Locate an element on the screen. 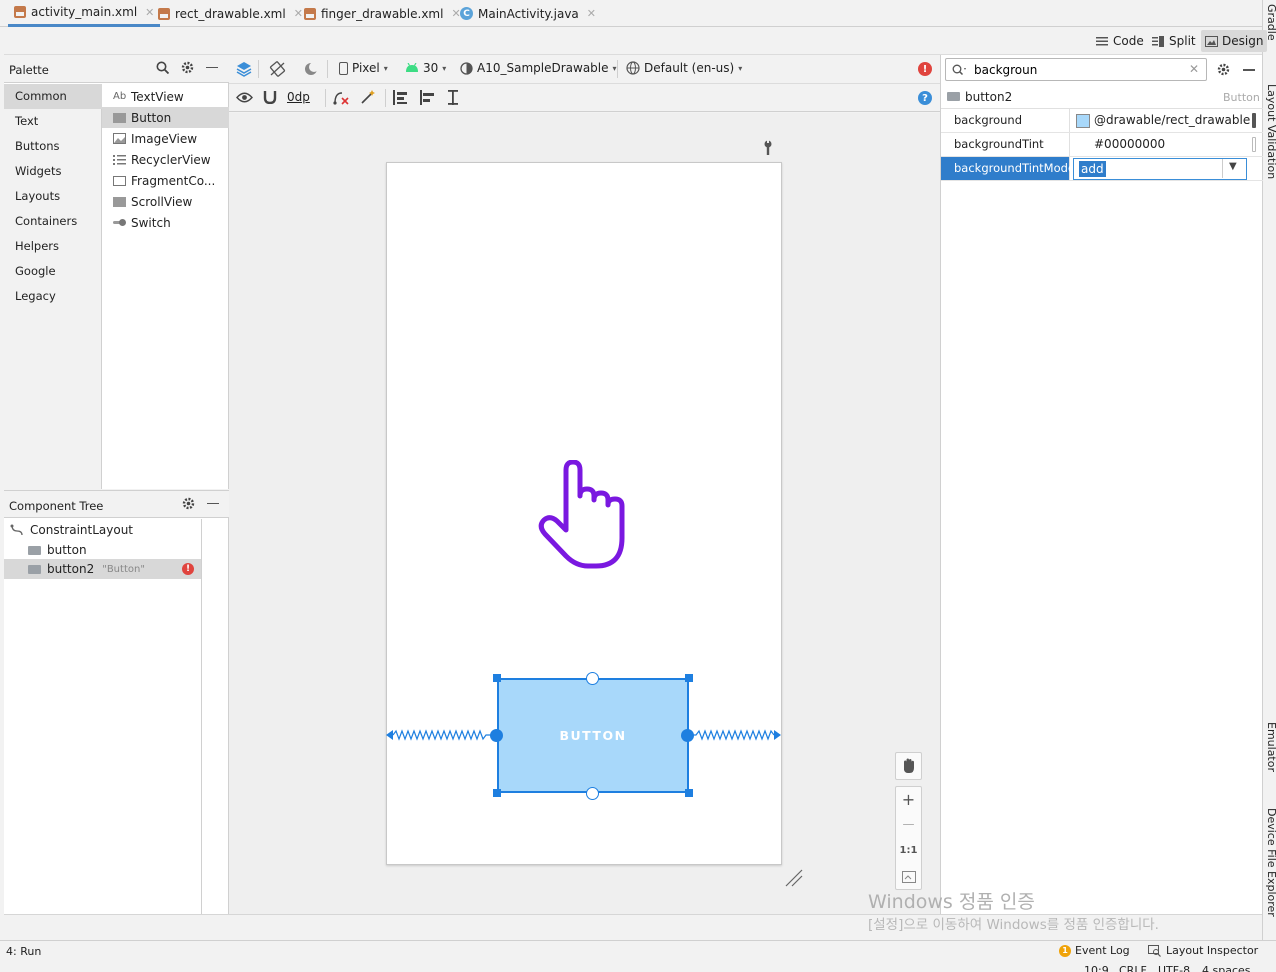 This screenshot has width=1276, height=972. layout-validation-tool-button: Layout Validation is located at coordinates (1270, 131).